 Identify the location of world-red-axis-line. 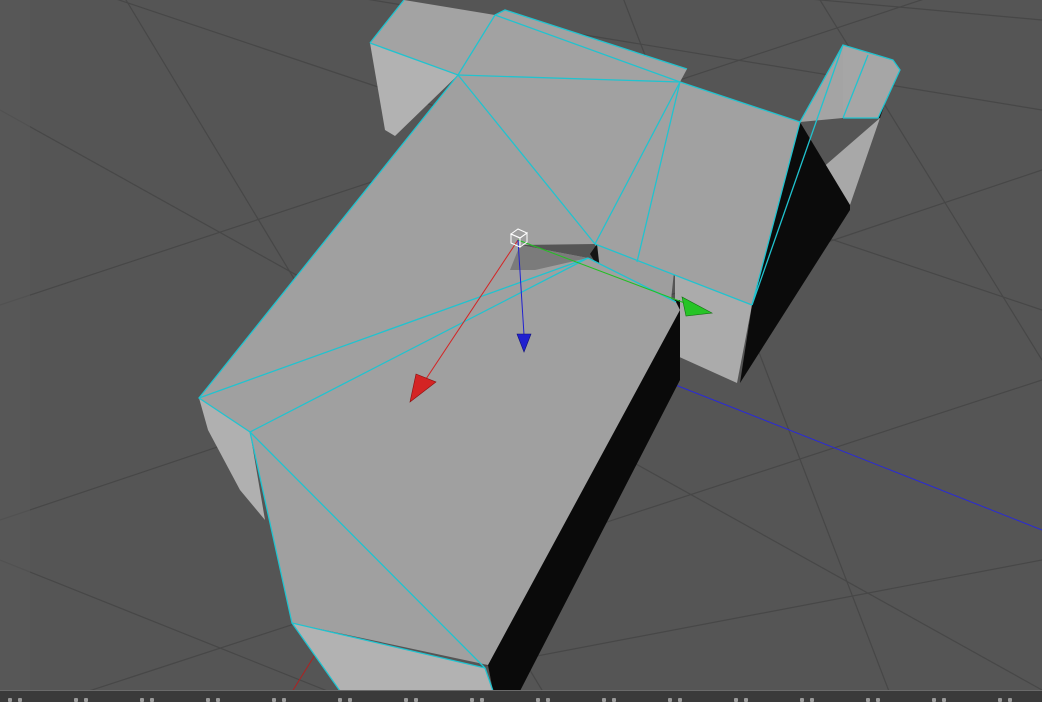
(304, 672).